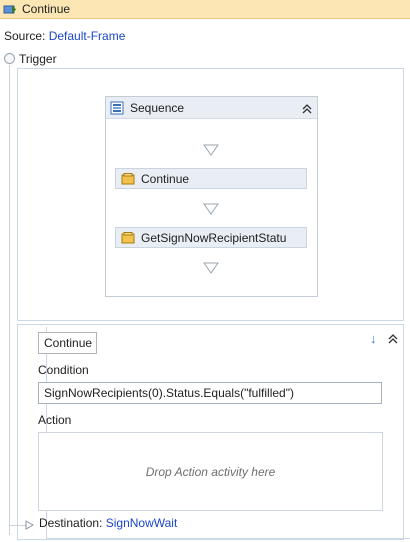 Image resolution: width=410 pixels, height=542 pixels. What do you see at coordinates (55, 420) in the screenshot?
I see `action-label: Action` at bounding box center [55, 420].